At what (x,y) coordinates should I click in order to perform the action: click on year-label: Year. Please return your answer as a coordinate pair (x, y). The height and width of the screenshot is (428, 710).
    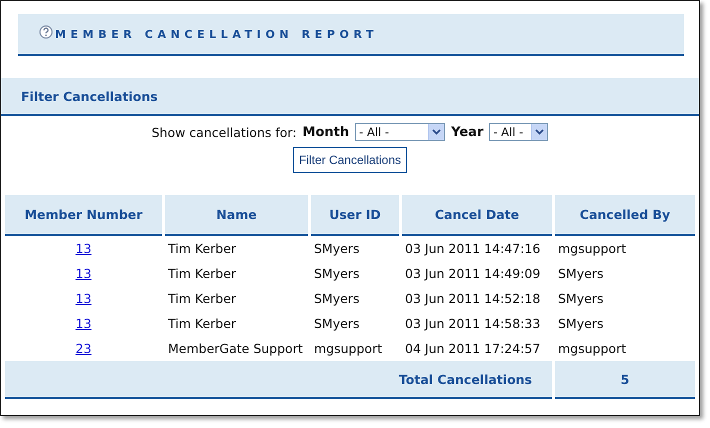
    Looking at the image, I should click on (467, 132).